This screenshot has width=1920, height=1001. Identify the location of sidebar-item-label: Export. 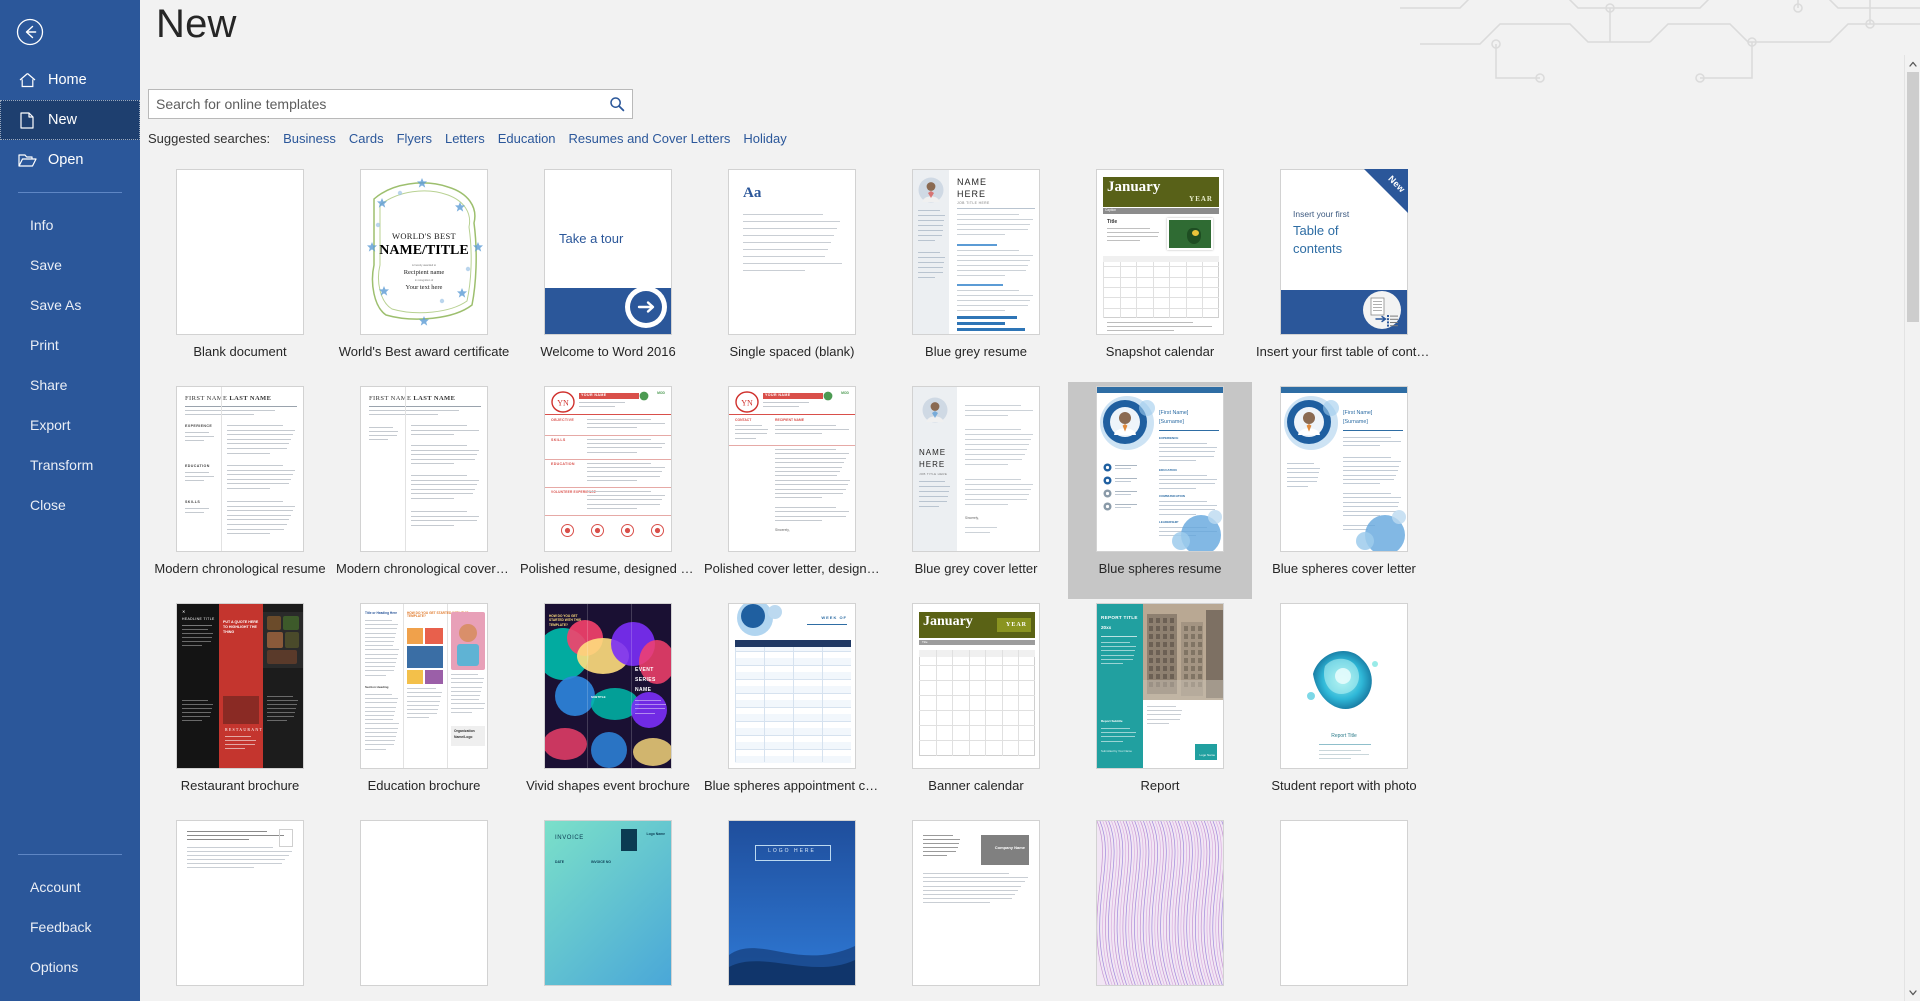
(50, 425).